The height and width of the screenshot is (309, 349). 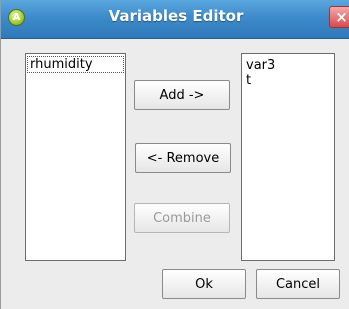 What do you see at coordinates (339, 17) in the screenshot?
I see `close-icon: ×` at bounding box center [339, 17].